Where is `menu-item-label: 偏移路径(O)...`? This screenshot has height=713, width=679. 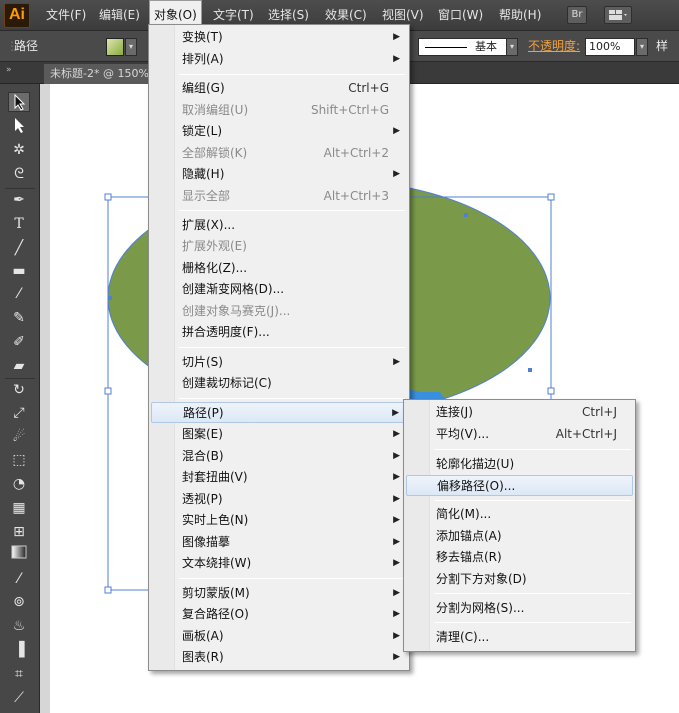
menu-item-label: 偏移路径(O)... is located at coordinates (476, 486).